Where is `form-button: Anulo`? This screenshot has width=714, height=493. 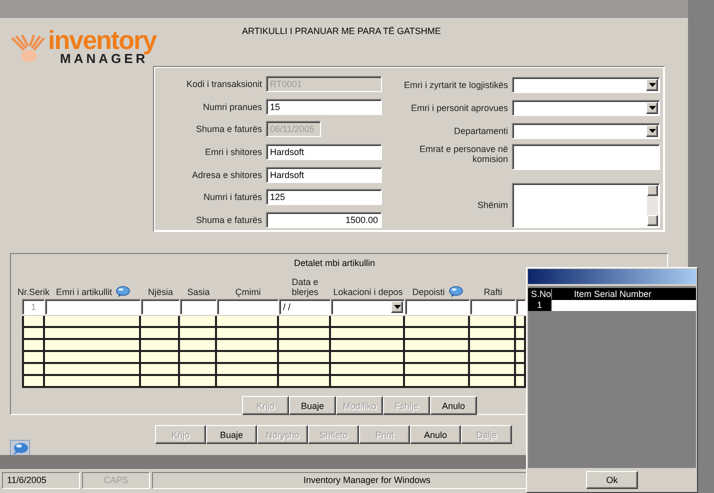 form-button: Anulo is located at coordinates (453, 405).